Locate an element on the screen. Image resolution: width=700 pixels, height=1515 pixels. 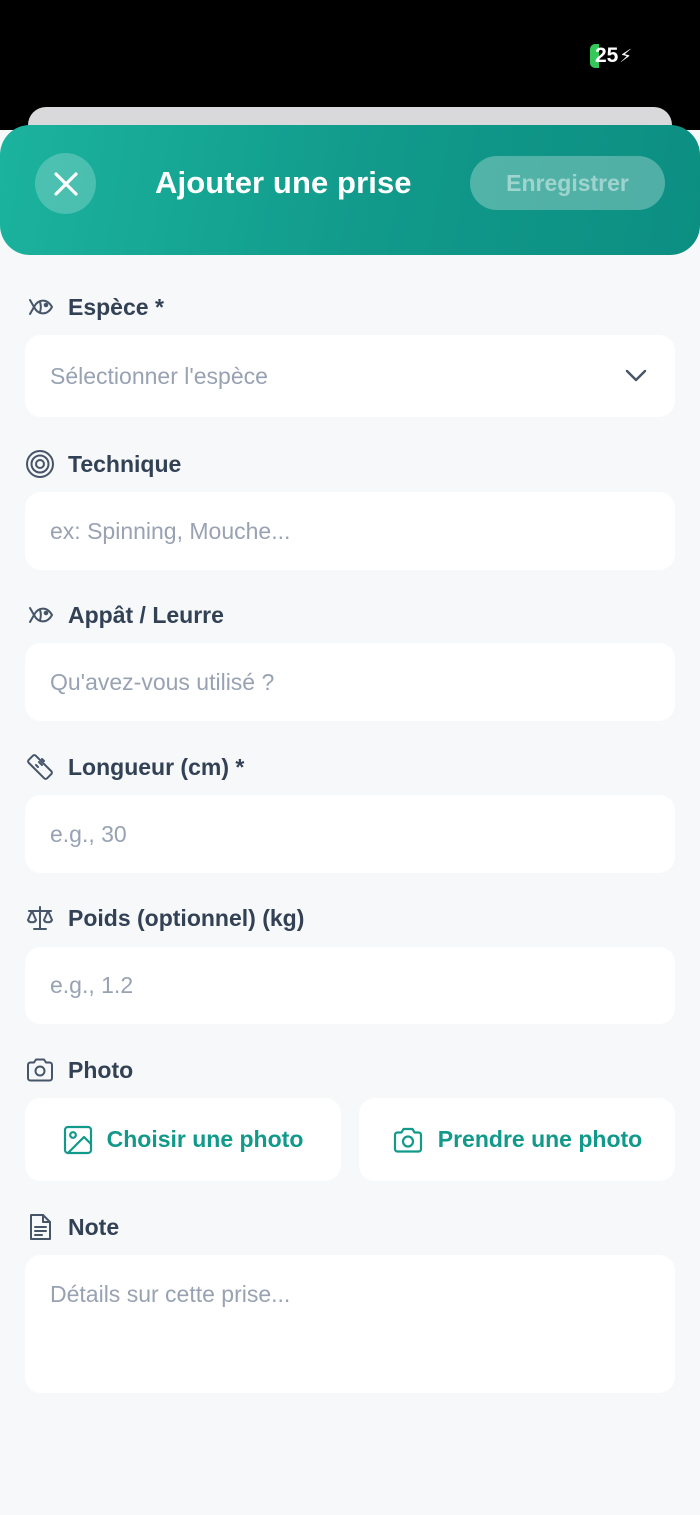
bait-placeholder: Qu'avez-vous utilisé ? is located at coordinates (162, 681).